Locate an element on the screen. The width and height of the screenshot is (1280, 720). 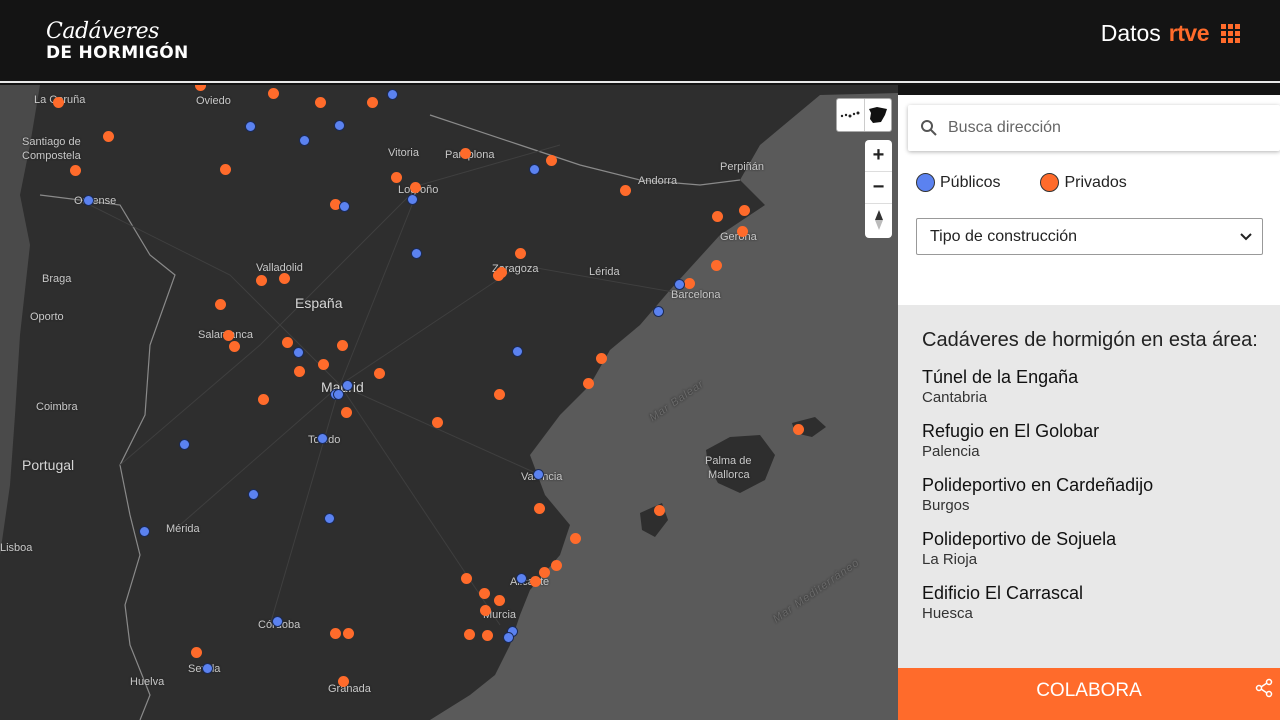
list-item: Túnel de la Engaña Cantabria is located at coordinates (1101, 387).